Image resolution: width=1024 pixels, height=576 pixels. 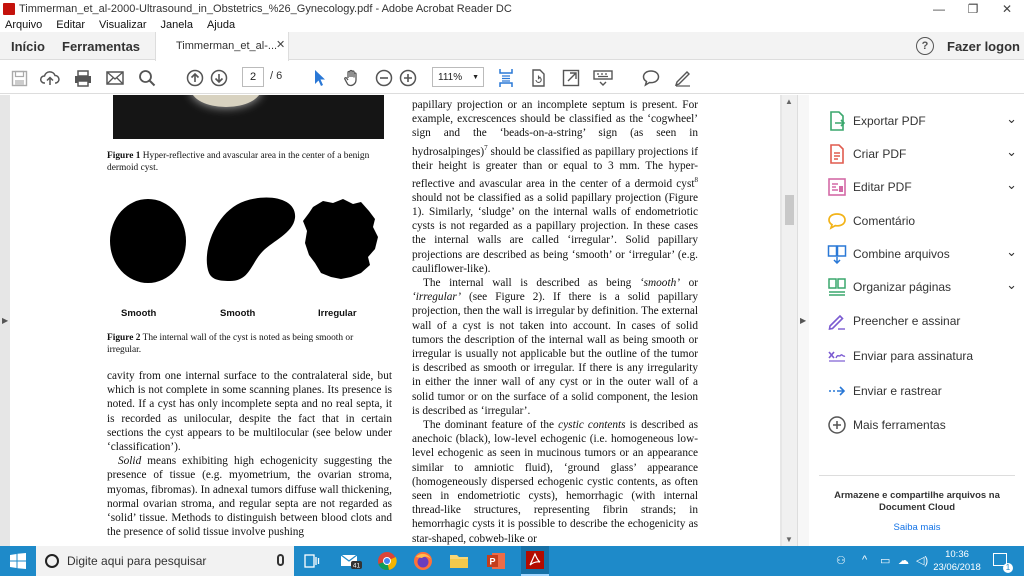 What do you see at coordinates (923, 187) in the screenshot?
I see `tool-edit-pdf: Editar PDF ⌄` at bounding box center [923, 187].